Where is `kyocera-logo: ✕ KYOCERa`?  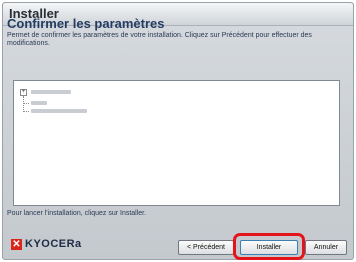 kyocera-logo: ✕ KYOCERa is located at coordinates (46, 244).